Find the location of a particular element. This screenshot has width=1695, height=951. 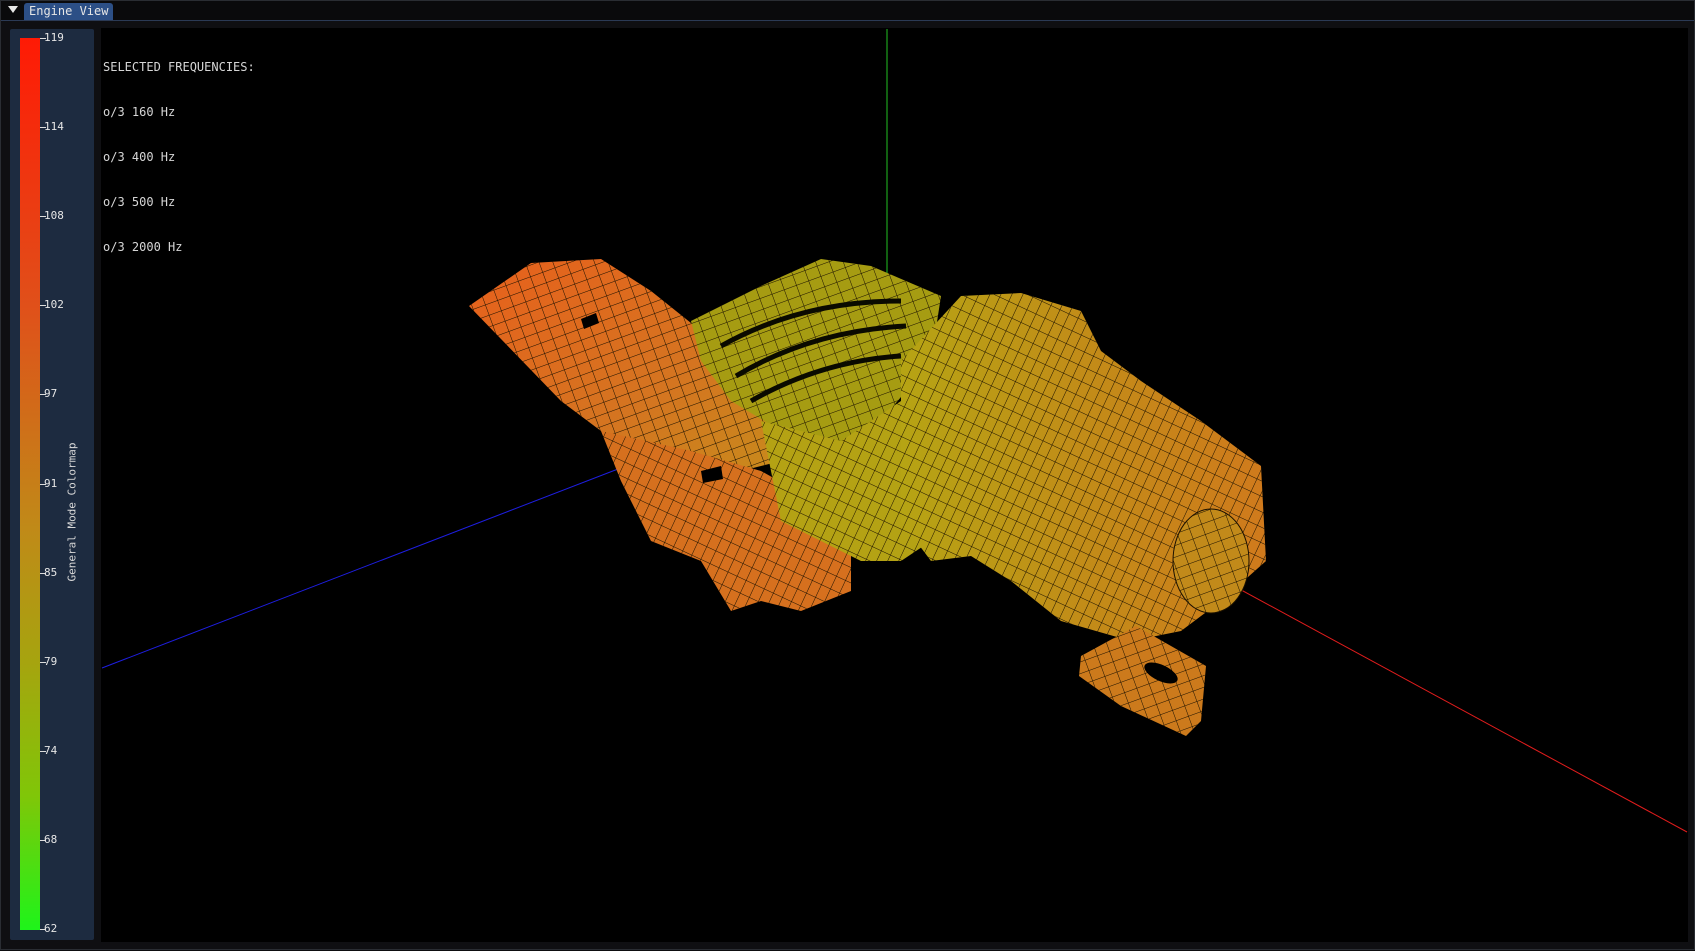

colormap-tick-label: 119 is located at coordinates (54, 37).